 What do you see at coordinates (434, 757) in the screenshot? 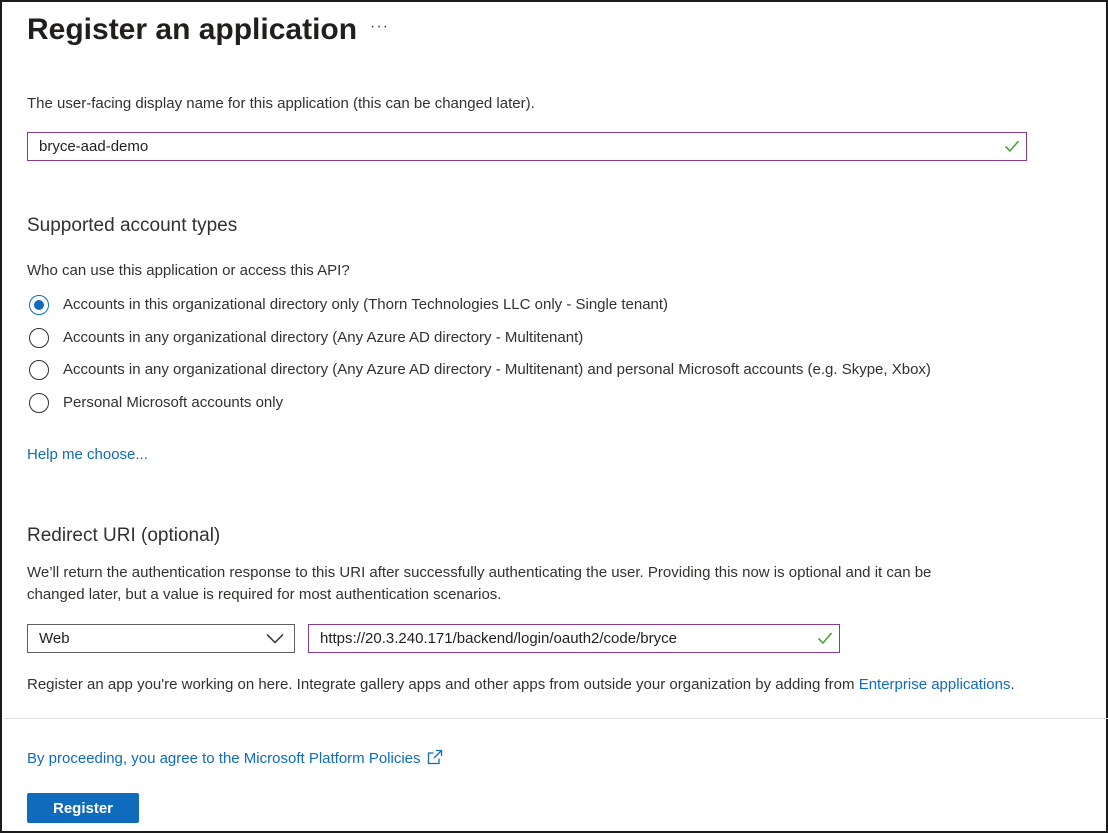
I see `external-link-icon` at bounding box center [434, 757].